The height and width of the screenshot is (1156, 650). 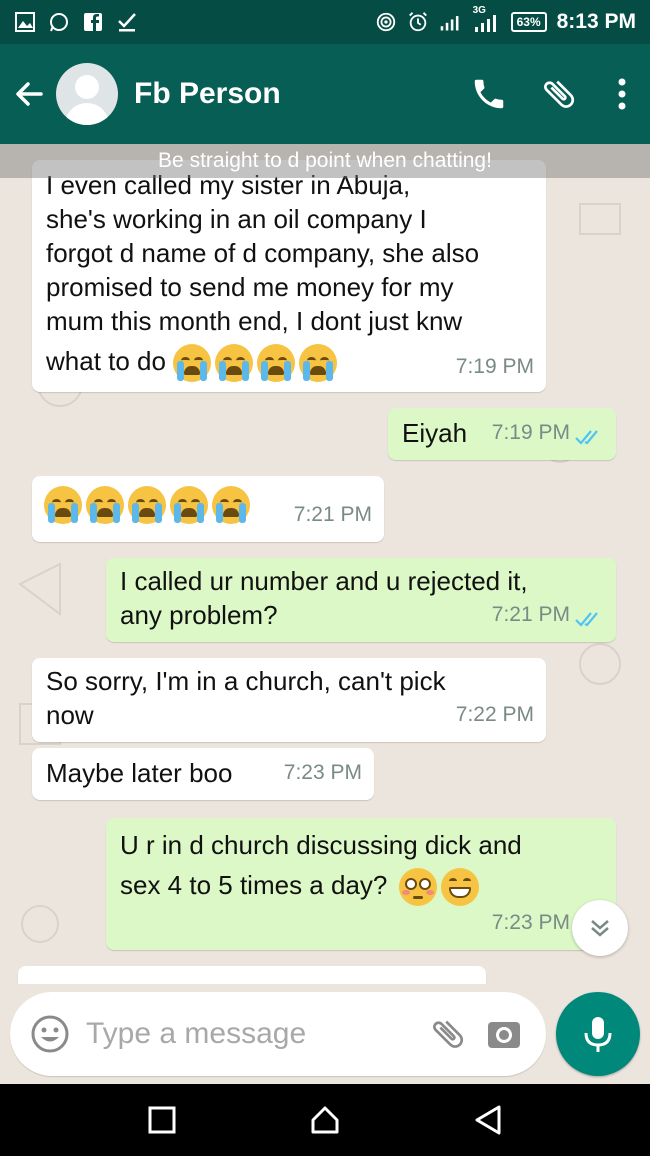 I want to click on signal-icon, so click(x=450, y=22).